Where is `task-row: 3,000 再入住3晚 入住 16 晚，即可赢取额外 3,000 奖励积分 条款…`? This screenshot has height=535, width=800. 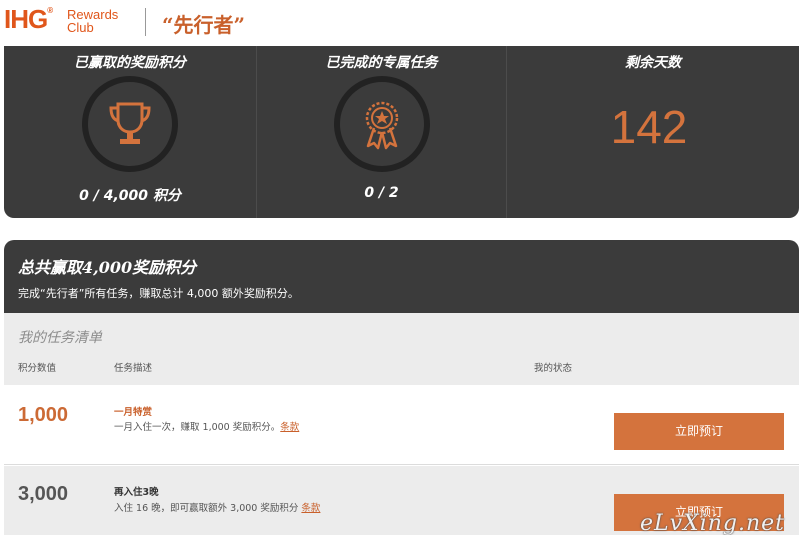
task-row: 3,000 再入住3晚 入住 16 晚，即可赢取额外 3,000 奖励积分 条款… is located at coordinates (401, 500).